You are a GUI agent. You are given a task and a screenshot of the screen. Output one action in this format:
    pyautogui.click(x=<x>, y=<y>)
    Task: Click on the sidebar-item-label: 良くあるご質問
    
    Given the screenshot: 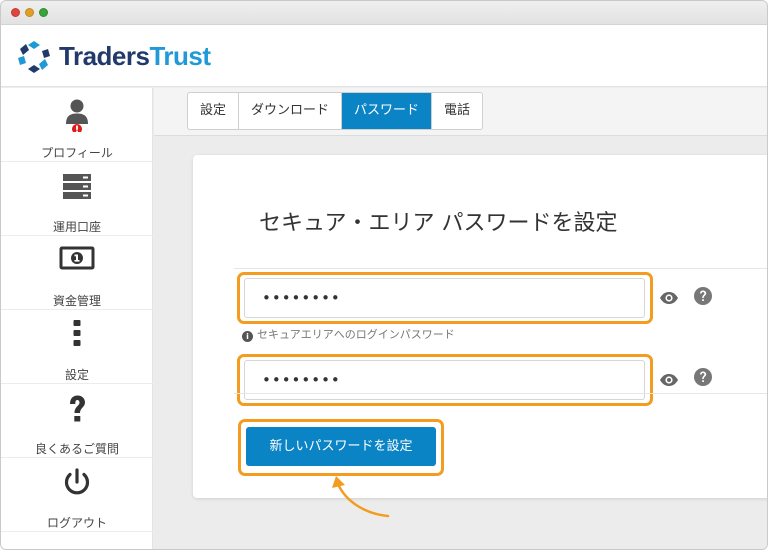 What is the action you would take?
    pyautogui.click(x=76, y=449)
    